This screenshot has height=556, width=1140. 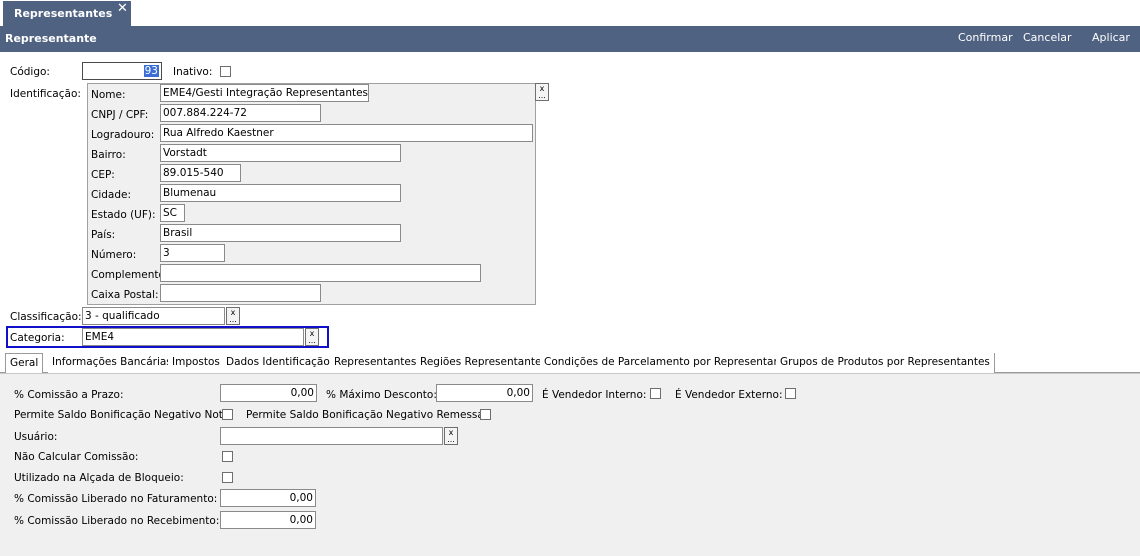 I want to click on vendedor-interno-checkbox, so click(x=655, y=393).